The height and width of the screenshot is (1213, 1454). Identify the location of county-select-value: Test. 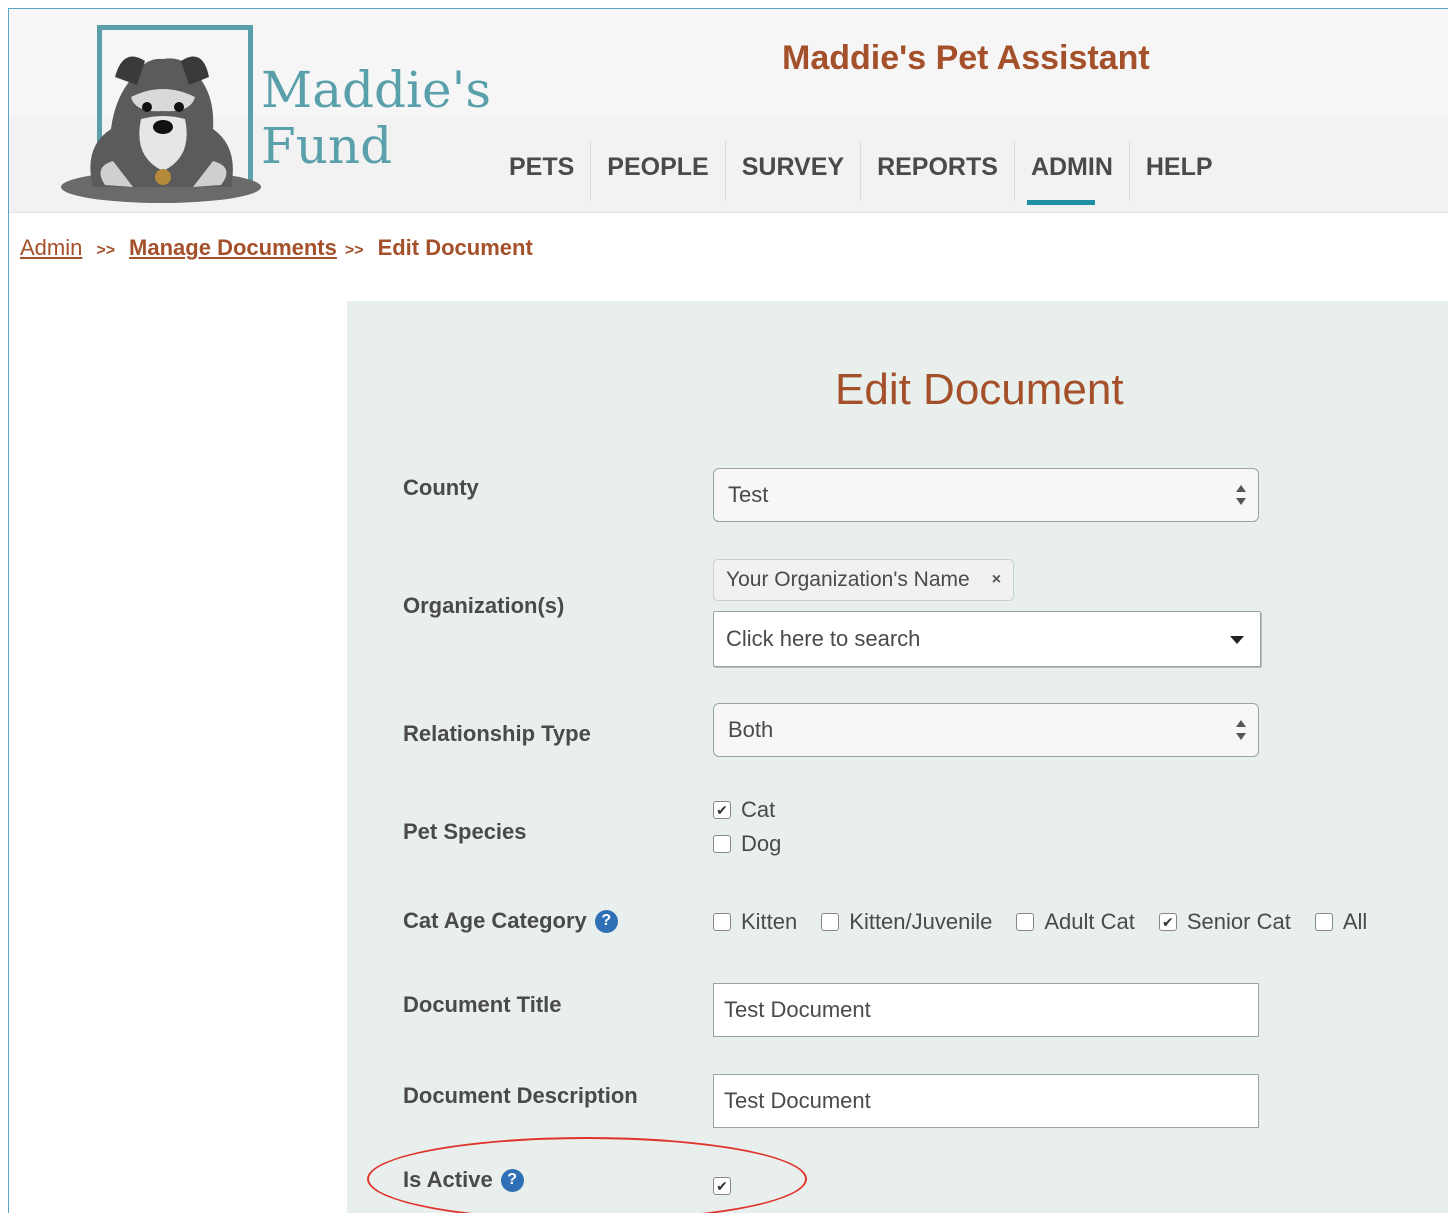
(748, 494).